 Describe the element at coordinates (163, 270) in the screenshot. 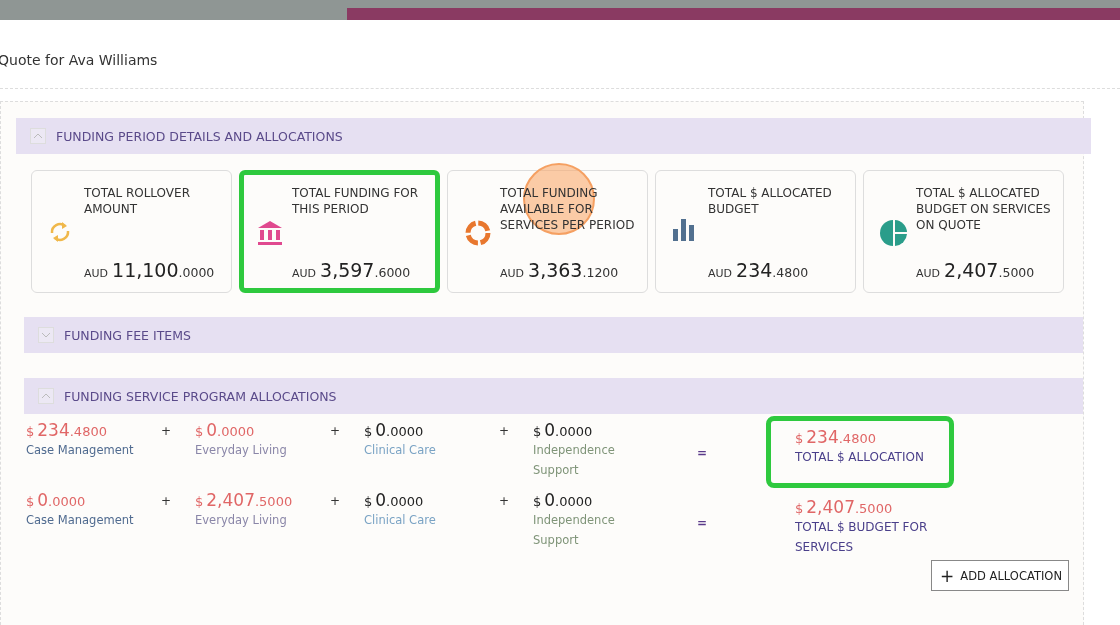

I see `amount-value: 11,100.0000` at that location.